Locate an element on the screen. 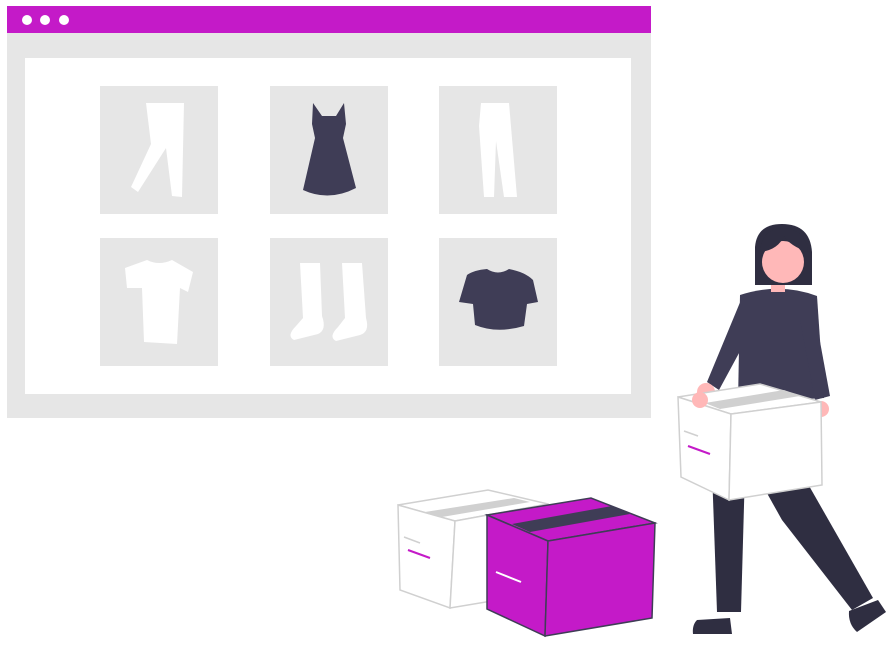 The image size is (892, 653). magenta-box is located at coordinates (571, 567).